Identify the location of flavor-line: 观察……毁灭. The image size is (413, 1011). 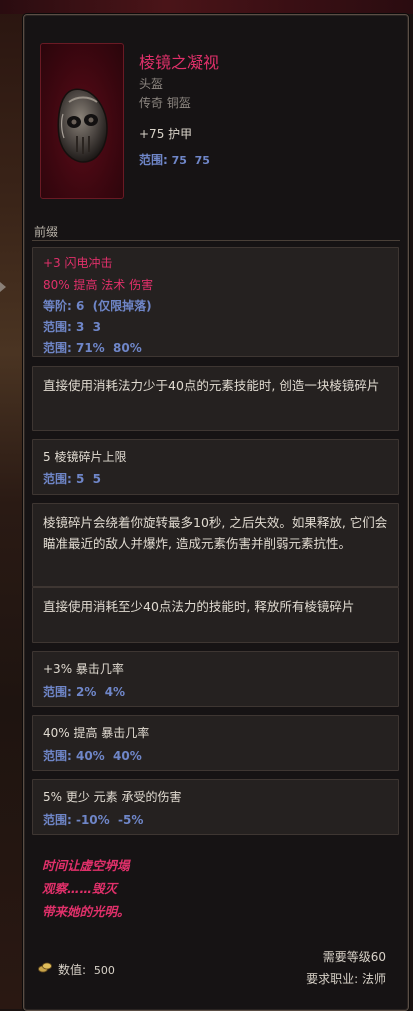
(80, 888).